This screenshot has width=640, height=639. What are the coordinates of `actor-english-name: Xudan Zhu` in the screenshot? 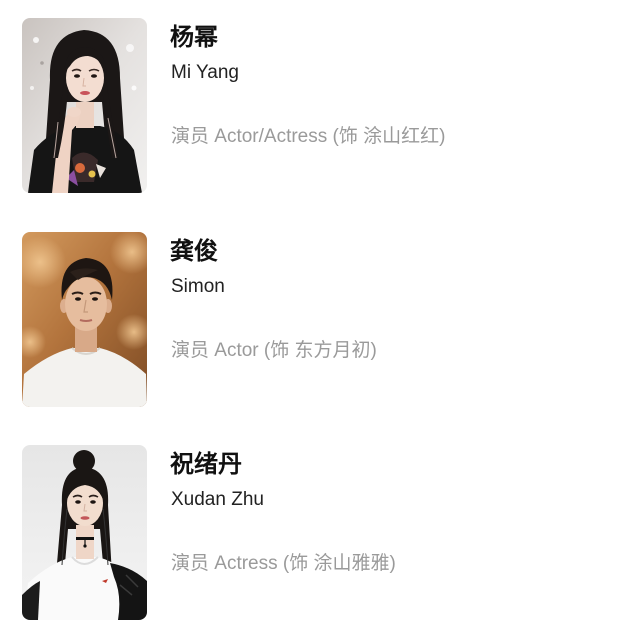 It's located at (217, 499).